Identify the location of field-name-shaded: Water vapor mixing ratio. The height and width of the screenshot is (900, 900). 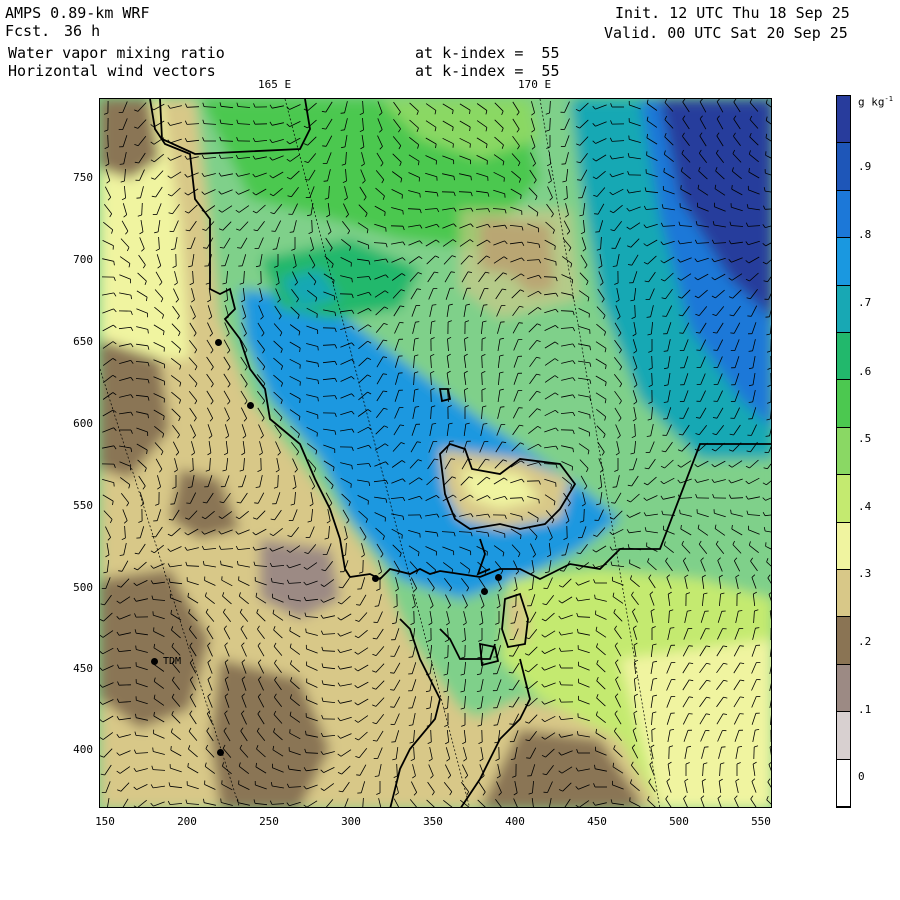
(116, 53).